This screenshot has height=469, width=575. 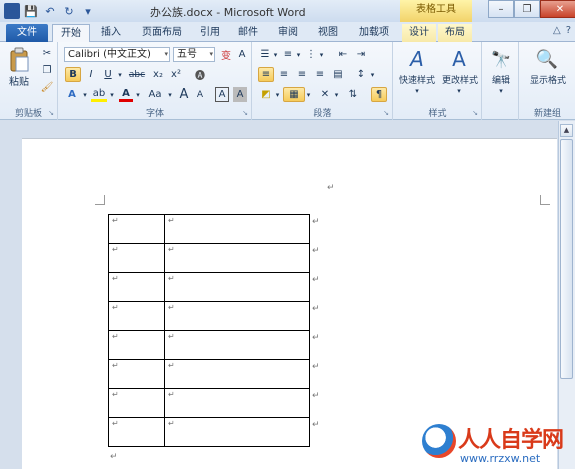 I want to click on customize-qat-icon: ▾, so click(x=88, y=11).